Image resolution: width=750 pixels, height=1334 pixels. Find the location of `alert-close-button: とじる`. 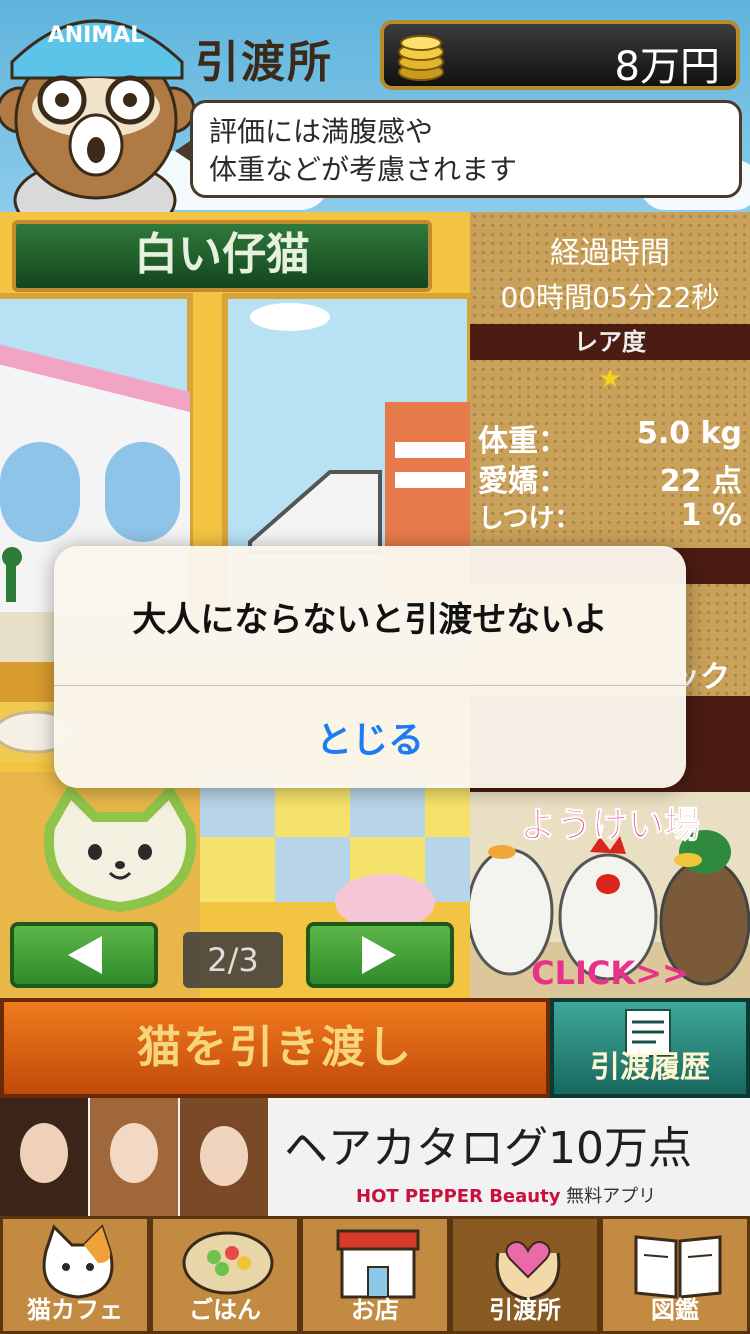

alert-close-button: とじる is located at coordinates (370, 737).